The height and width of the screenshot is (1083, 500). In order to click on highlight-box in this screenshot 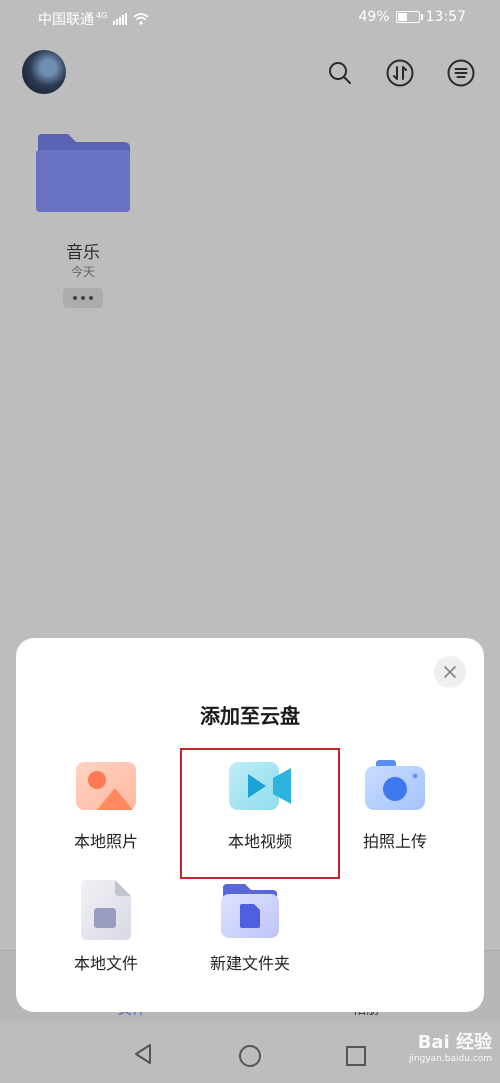, I will do `click(260, 813)`.